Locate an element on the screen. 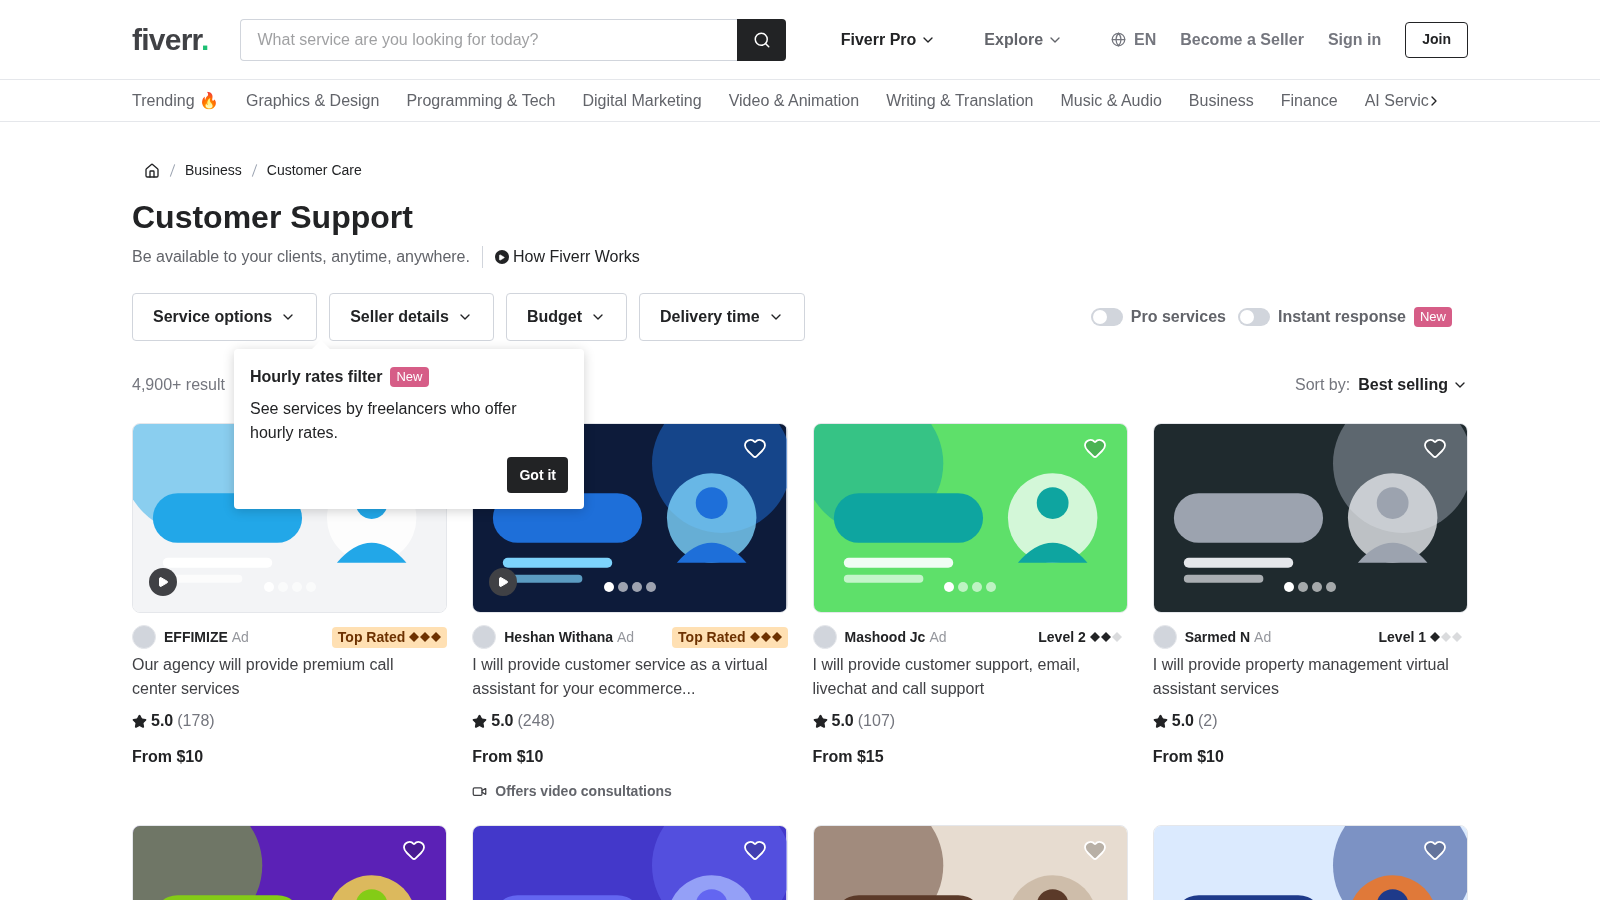  breadcrumb-link: Customer Care is located at coordinates (314, 170).